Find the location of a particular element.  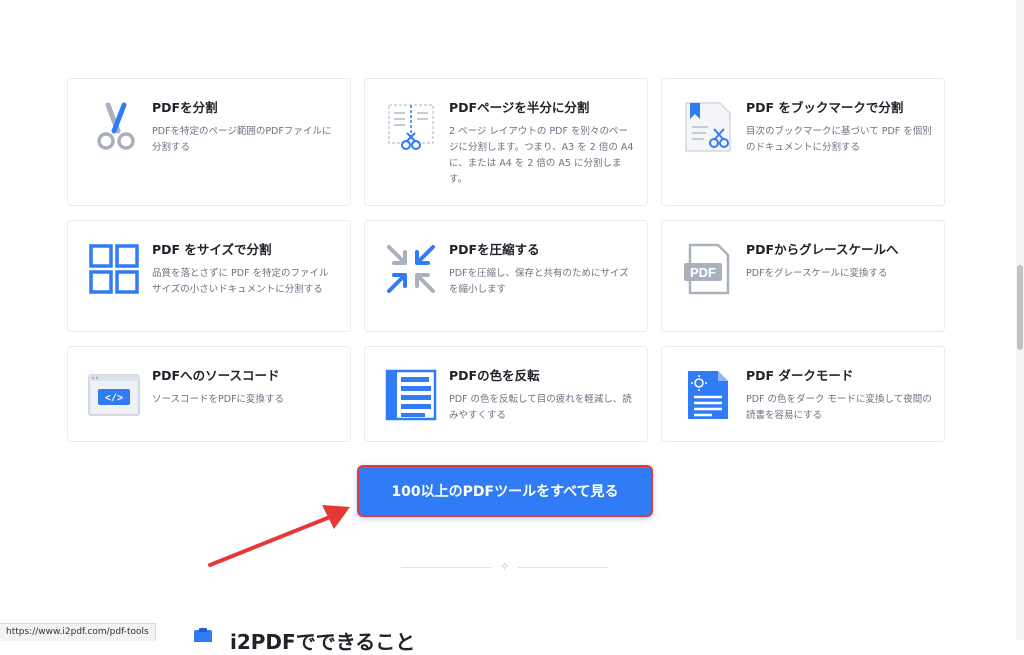

tool-card-compress: PDFを圧縮する PDFを圧縮し、保存と共有のためにサイズを縮小します is located at coordinates (506, 276).